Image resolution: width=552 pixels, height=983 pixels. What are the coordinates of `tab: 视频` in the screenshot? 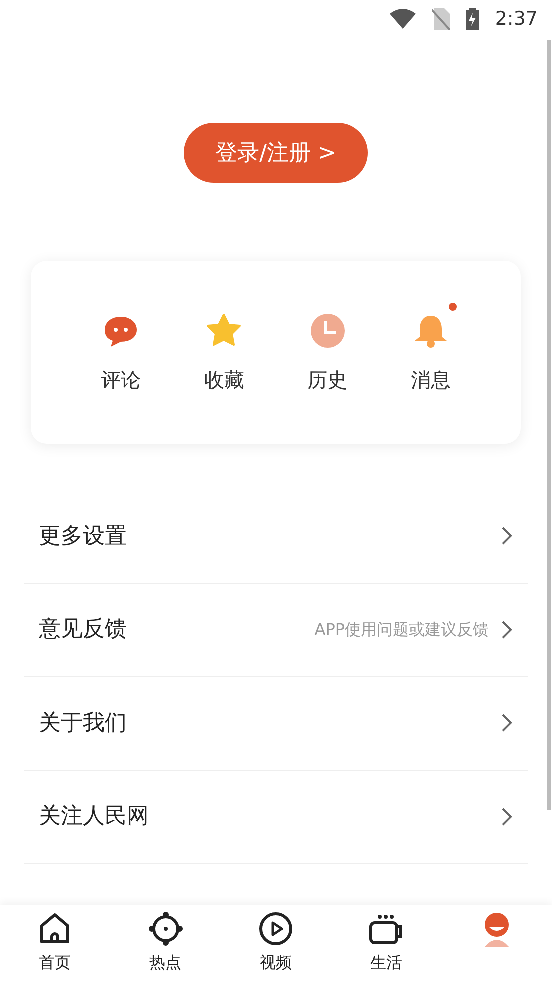 It's located at (275, 940).